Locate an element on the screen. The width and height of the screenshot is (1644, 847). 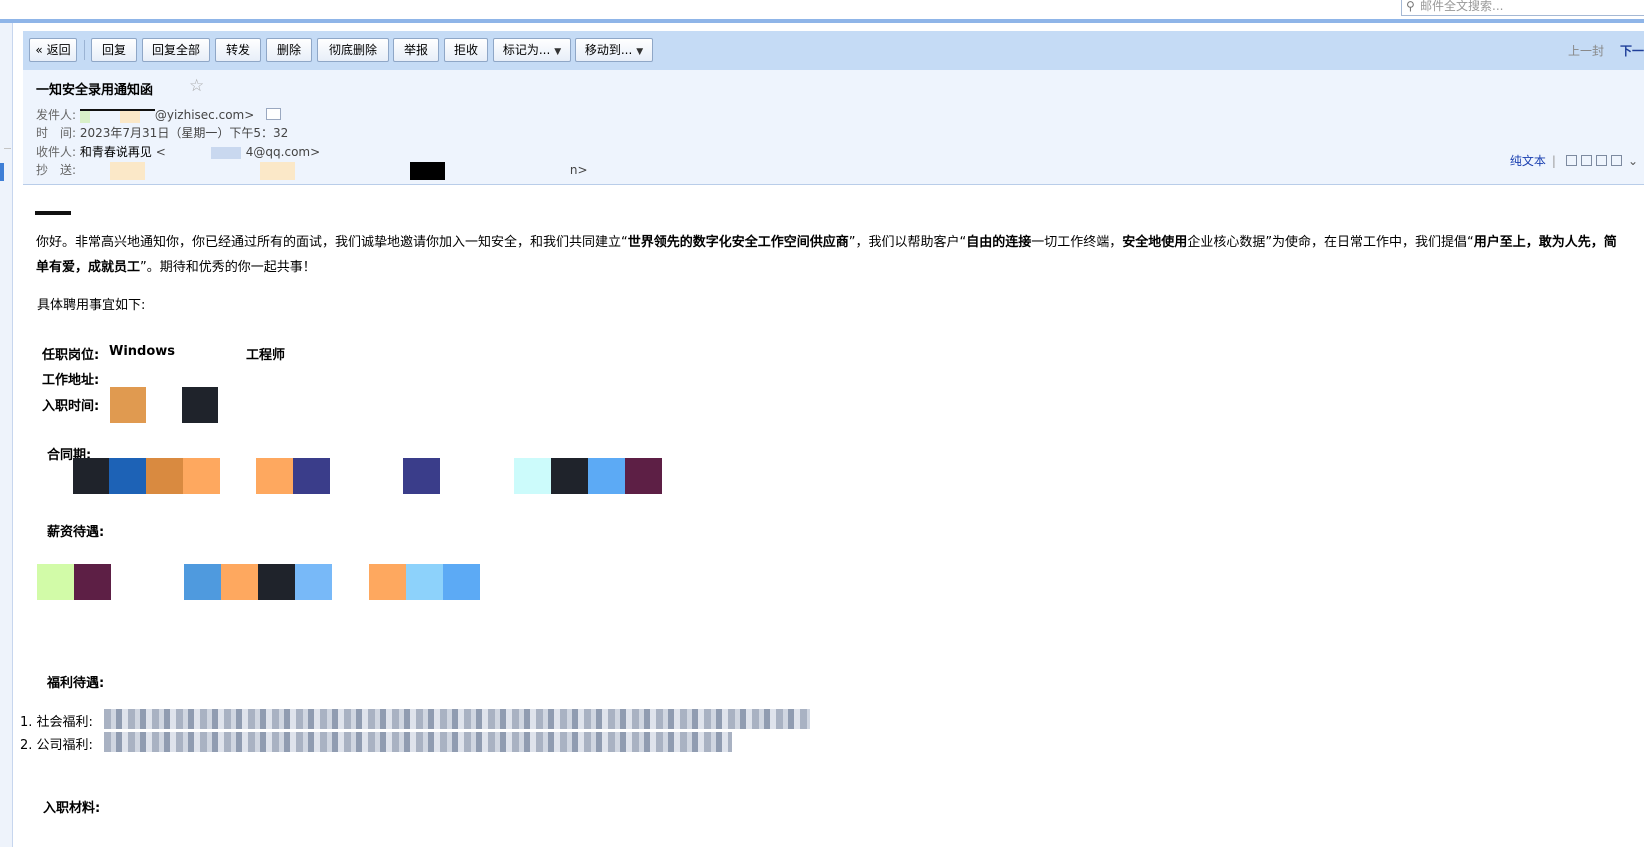
intro-bold-2: 自由的连接 is located at coordinates (999, 242).